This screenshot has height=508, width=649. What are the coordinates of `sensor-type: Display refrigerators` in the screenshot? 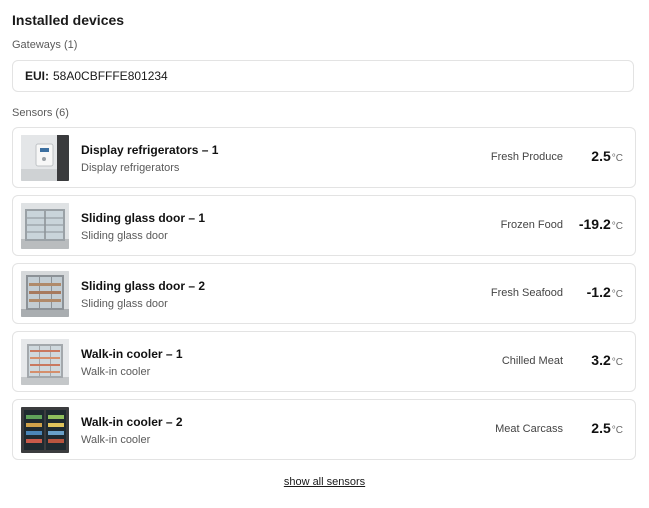 It's located at (130, 168).